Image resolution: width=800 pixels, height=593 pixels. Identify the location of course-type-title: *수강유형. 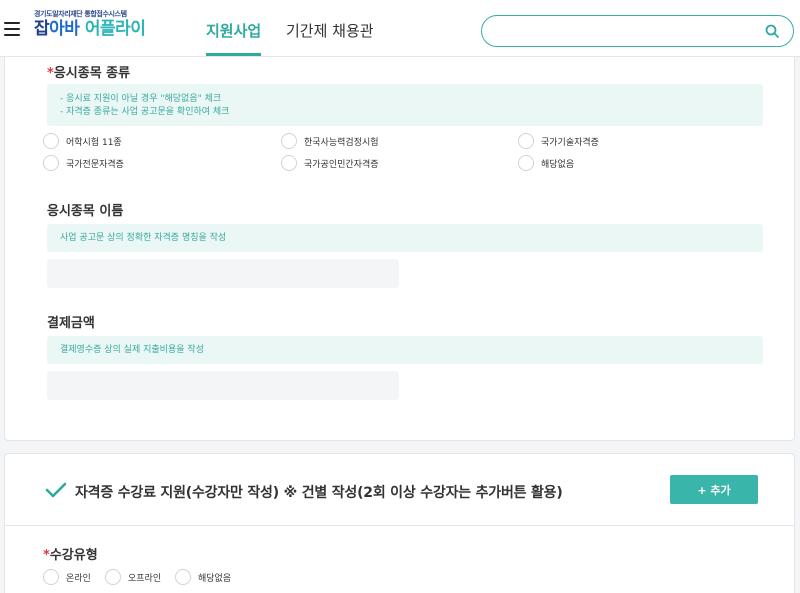
(70, 555).